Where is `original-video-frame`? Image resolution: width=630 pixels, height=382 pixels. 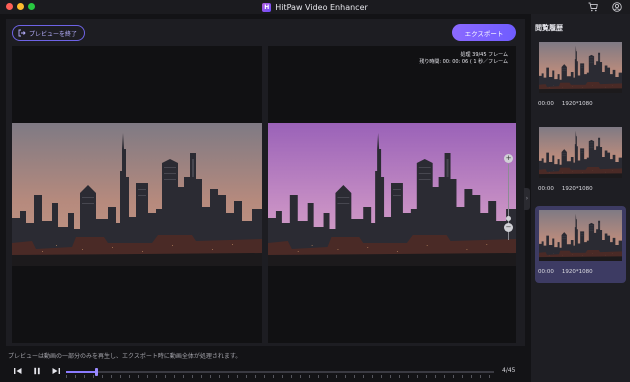 original-video-frame is located at coordinates (137, 194).